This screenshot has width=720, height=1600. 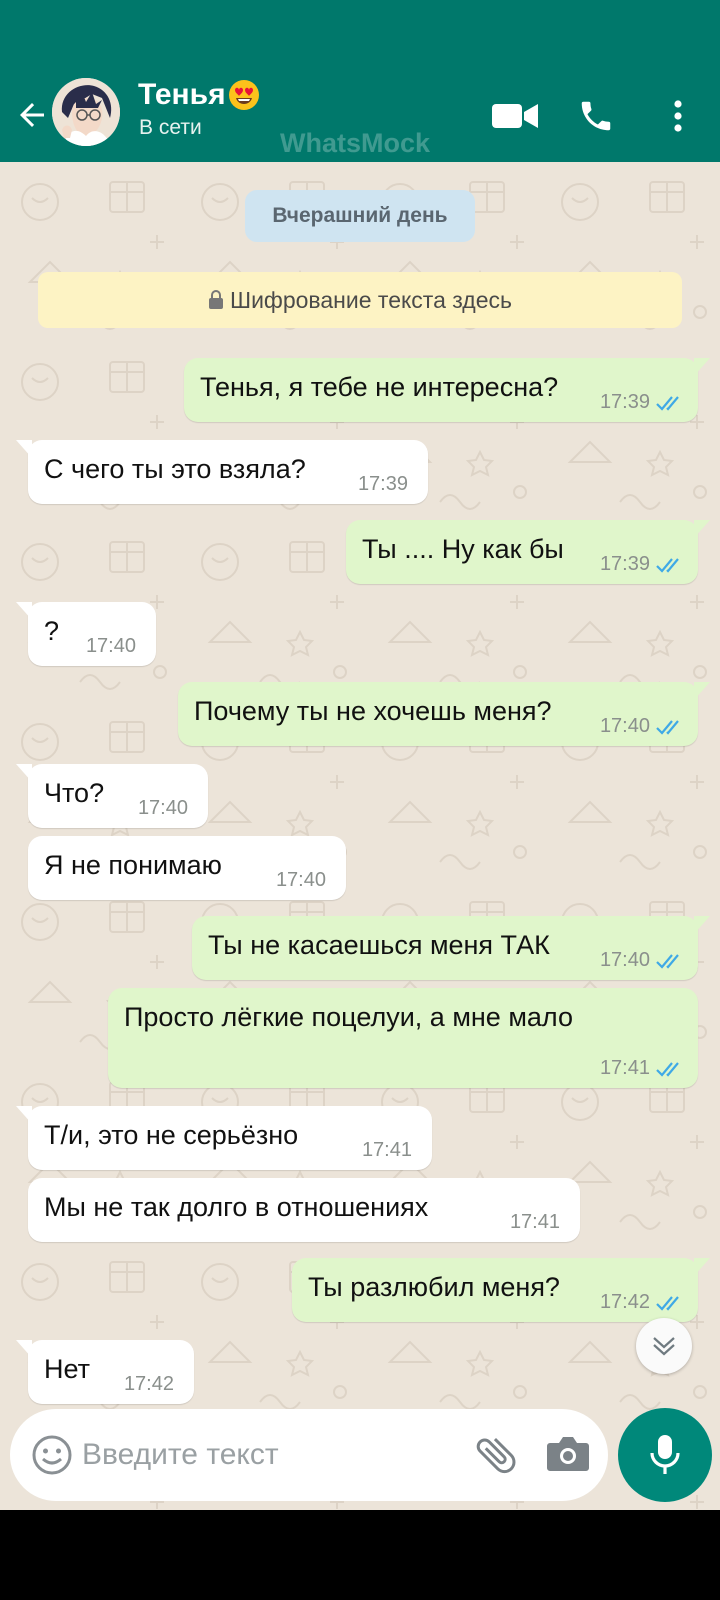 I want to click on message-bubble-outgoing: Просто лёгкие поцелуи, а мне мало 17:41, so click(x=403, y=1038).